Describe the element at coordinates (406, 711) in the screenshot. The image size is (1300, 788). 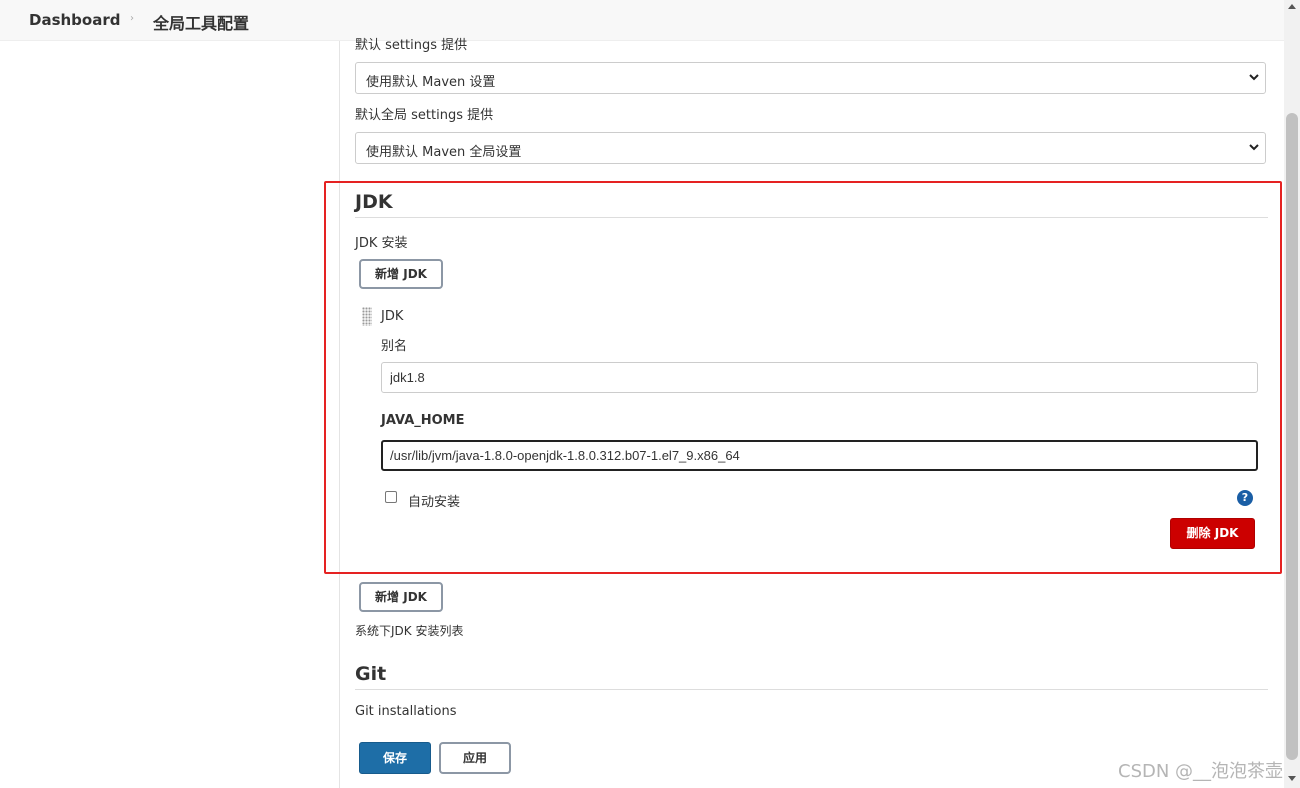
I see `git-installations-label: Git installations` at that location.